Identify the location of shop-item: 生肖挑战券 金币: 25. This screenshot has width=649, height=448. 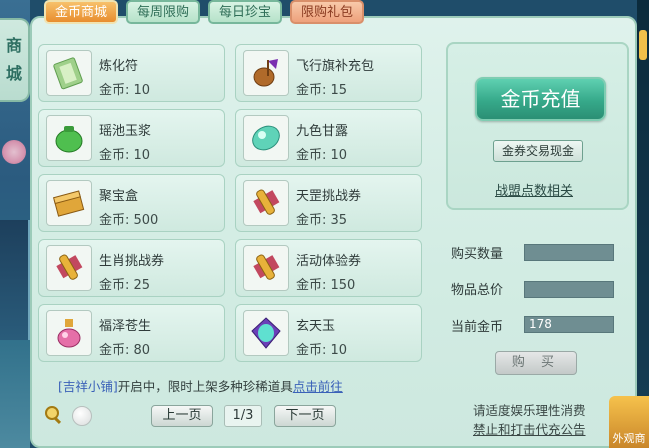
(131, 268).